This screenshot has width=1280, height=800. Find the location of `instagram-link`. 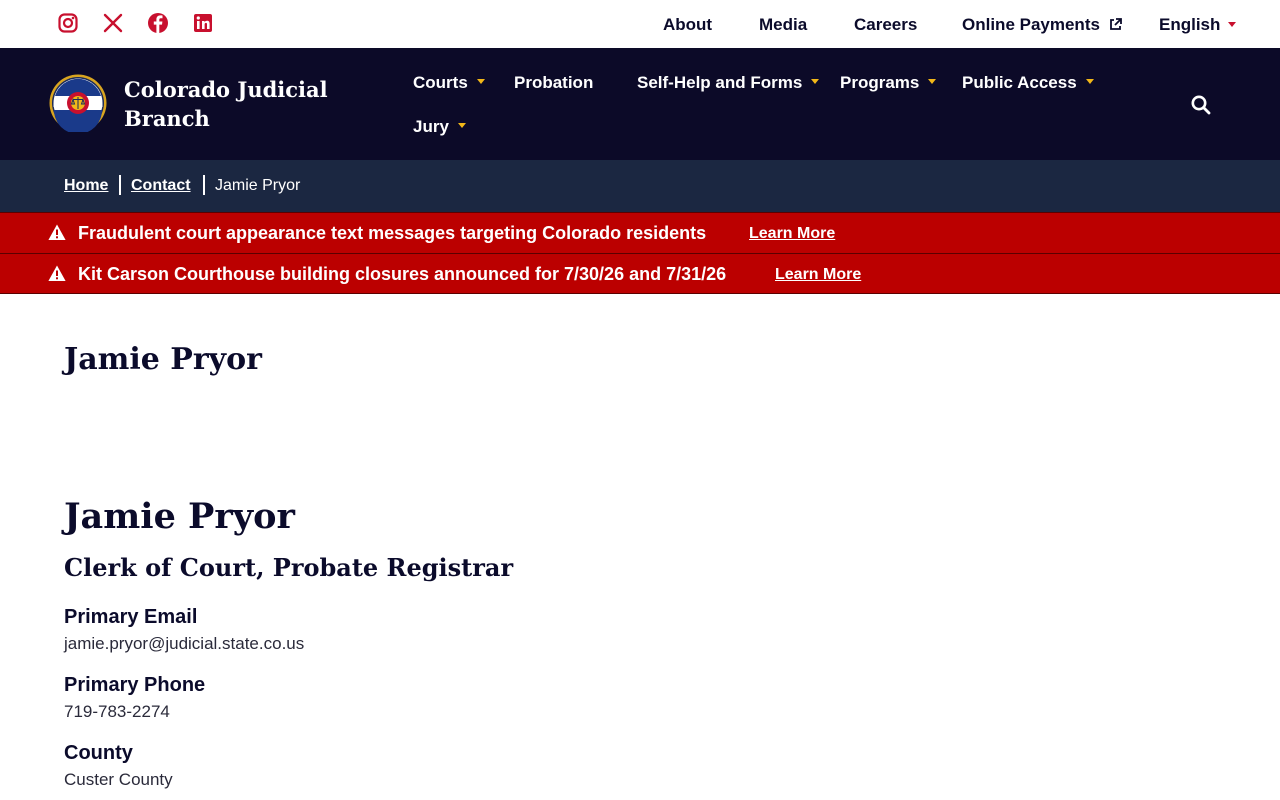

instagram-link is located at coordinates (68, 24).